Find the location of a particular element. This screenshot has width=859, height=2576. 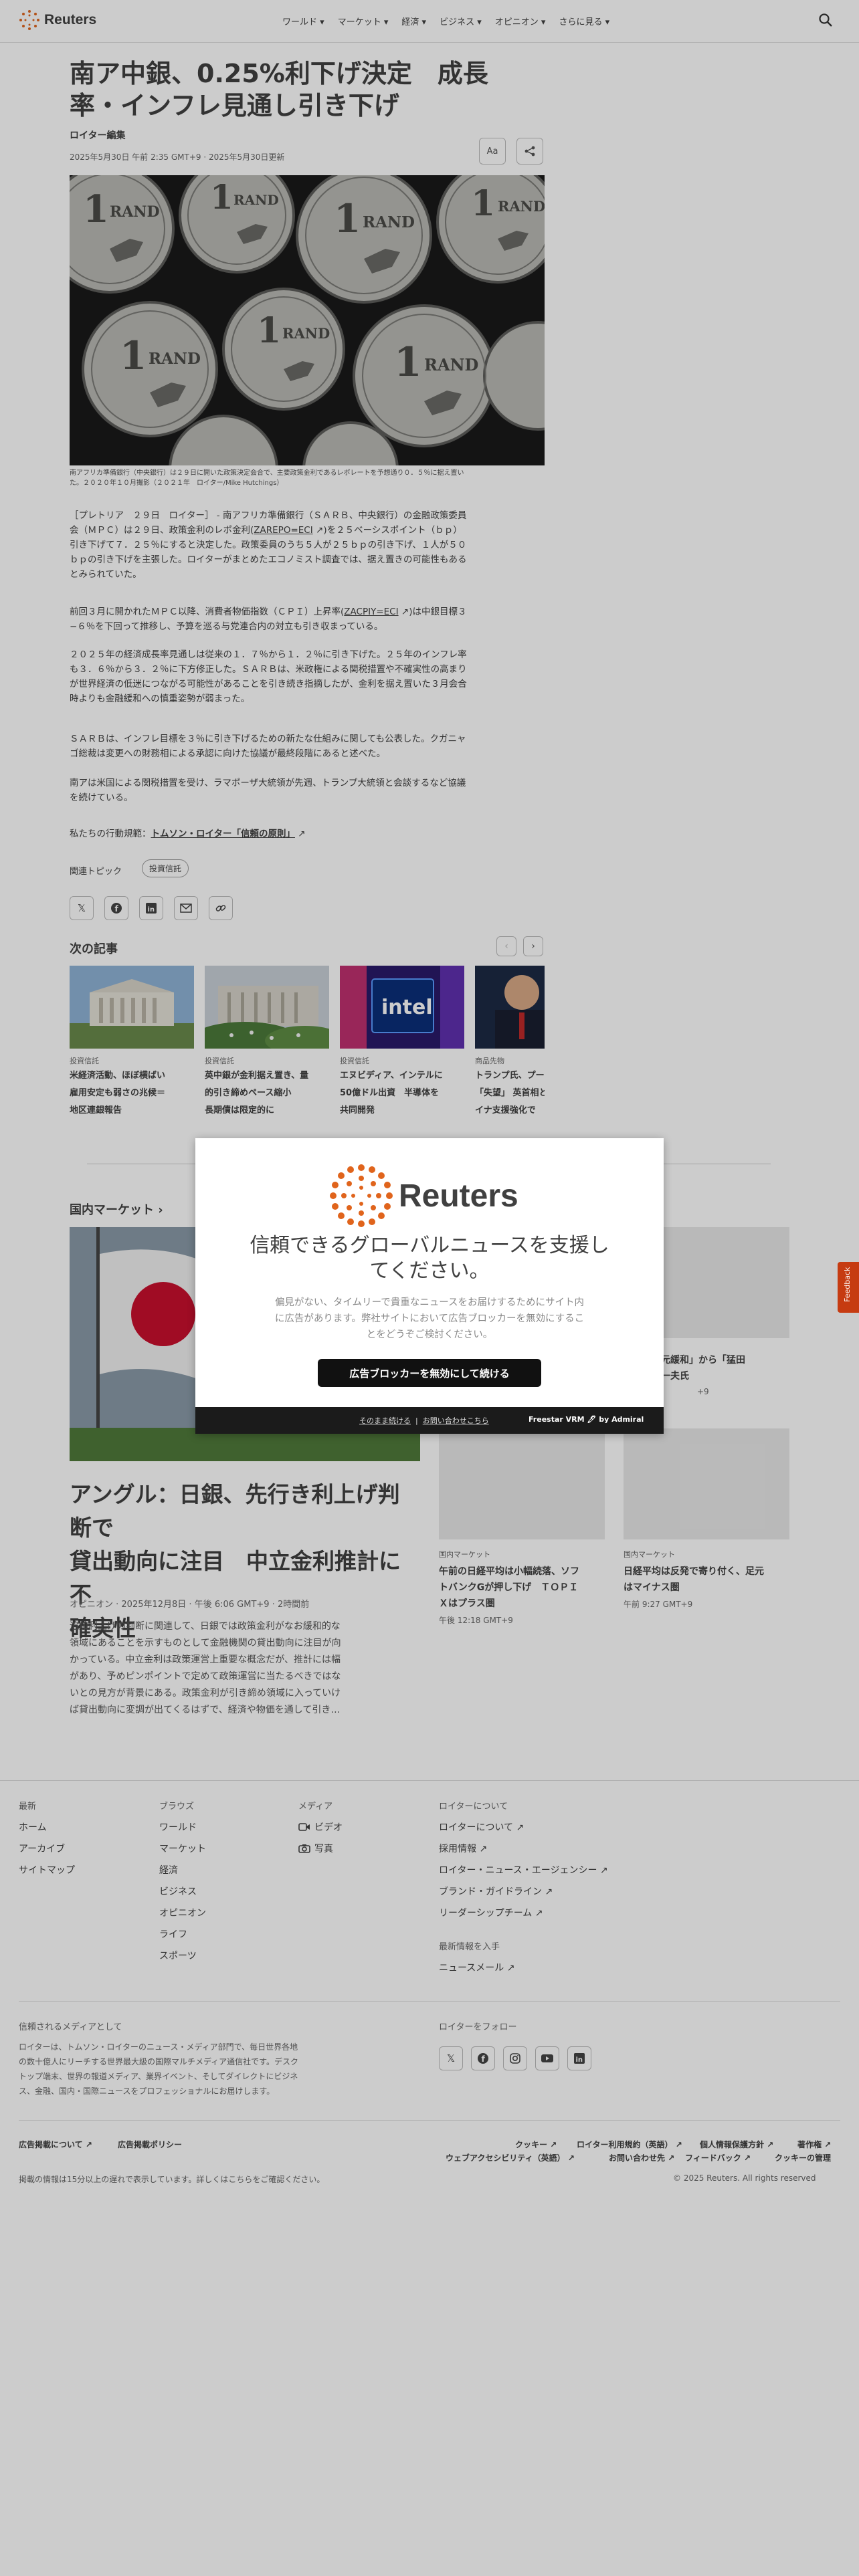

modal-footer-links: そのまま続ける | お問い合わせこちら is located at coordinates (424, 1420).